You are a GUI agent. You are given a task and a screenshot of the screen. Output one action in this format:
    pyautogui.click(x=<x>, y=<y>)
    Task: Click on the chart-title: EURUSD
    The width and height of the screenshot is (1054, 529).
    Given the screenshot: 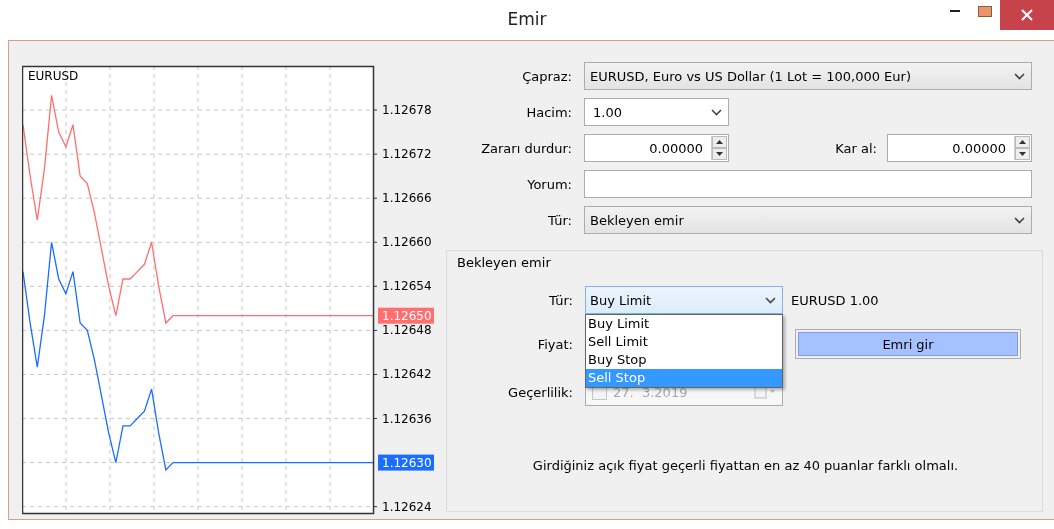 What is the action you would take?
    pyautogui.click(x=53, y=76)
    